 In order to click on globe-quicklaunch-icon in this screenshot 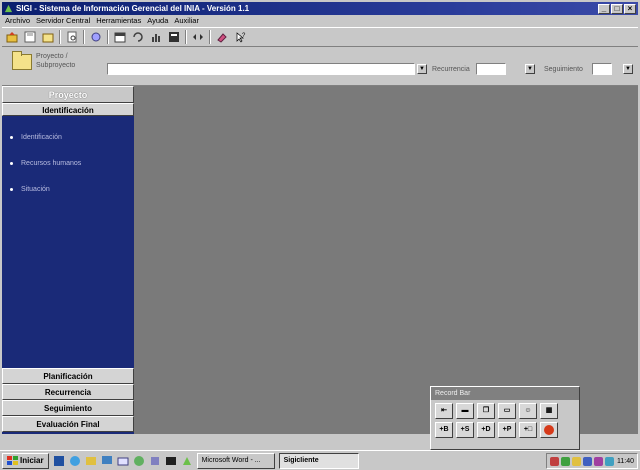, I will do `click(139, 461)`.